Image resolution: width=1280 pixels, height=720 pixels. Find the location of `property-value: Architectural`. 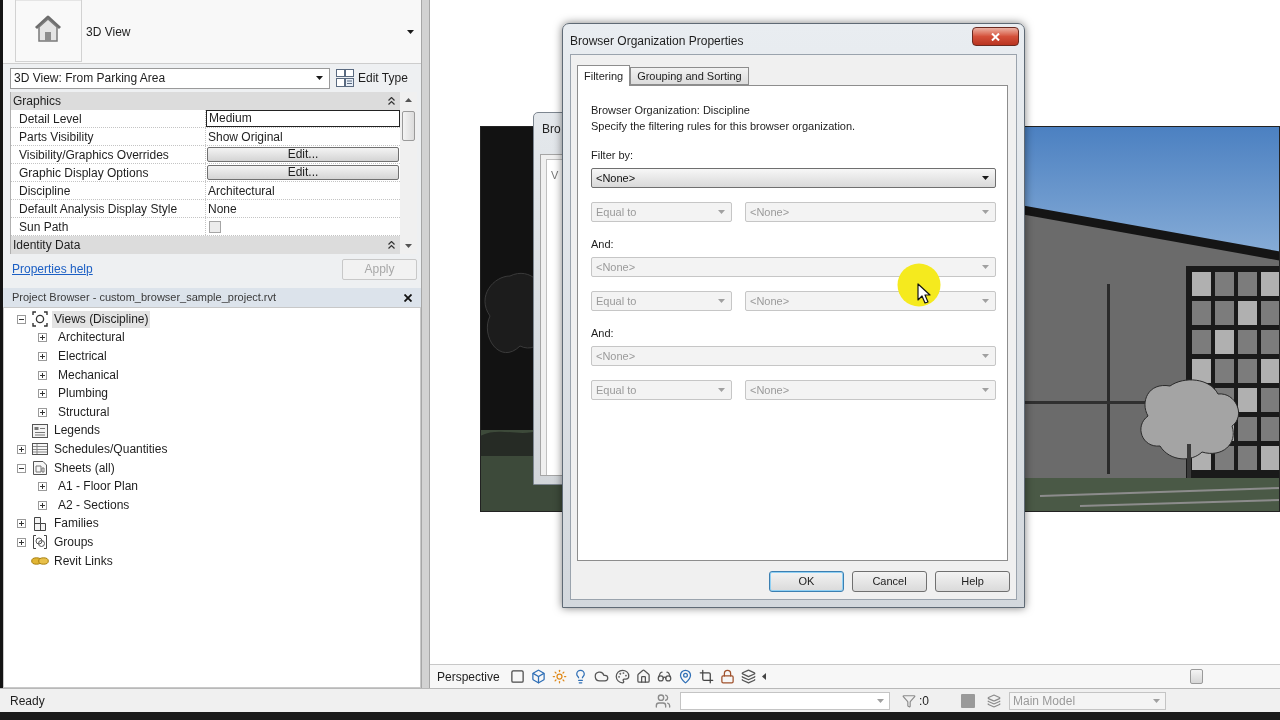

property-value: Architectural is located at coordinates (241, 191).